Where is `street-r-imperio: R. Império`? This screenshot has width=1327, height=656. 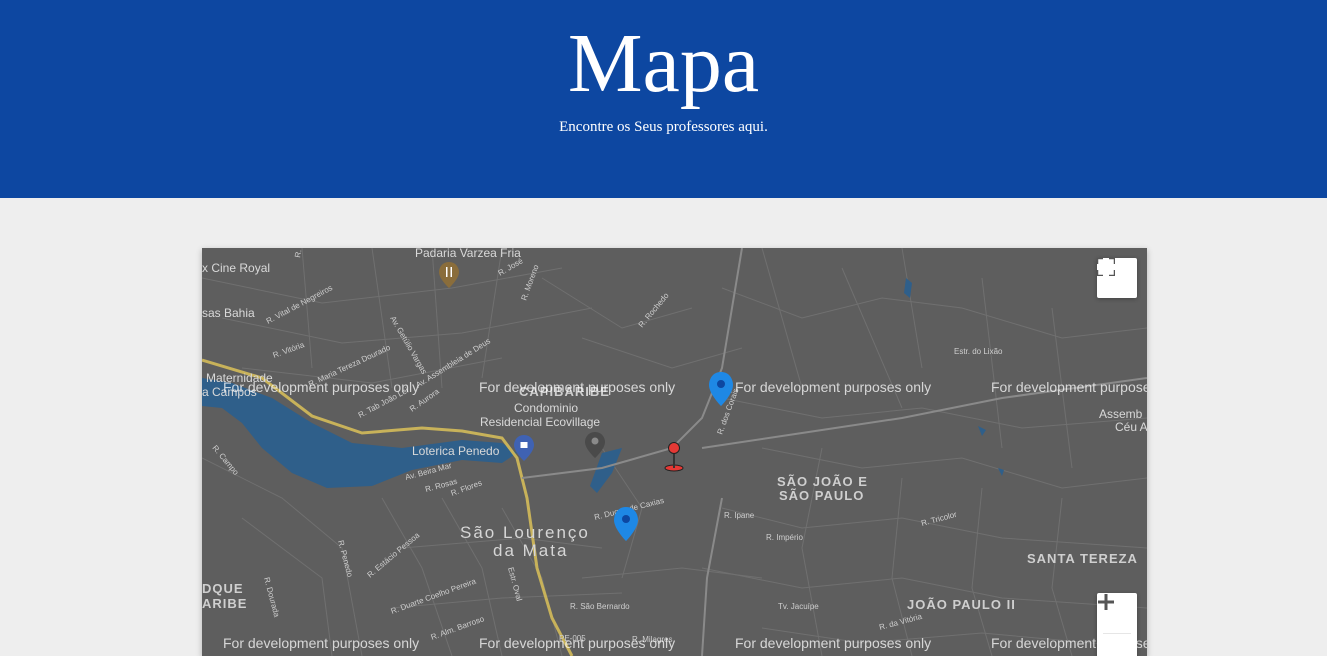
street-r-imperio: R. Império is located at coordinates (784, 537).